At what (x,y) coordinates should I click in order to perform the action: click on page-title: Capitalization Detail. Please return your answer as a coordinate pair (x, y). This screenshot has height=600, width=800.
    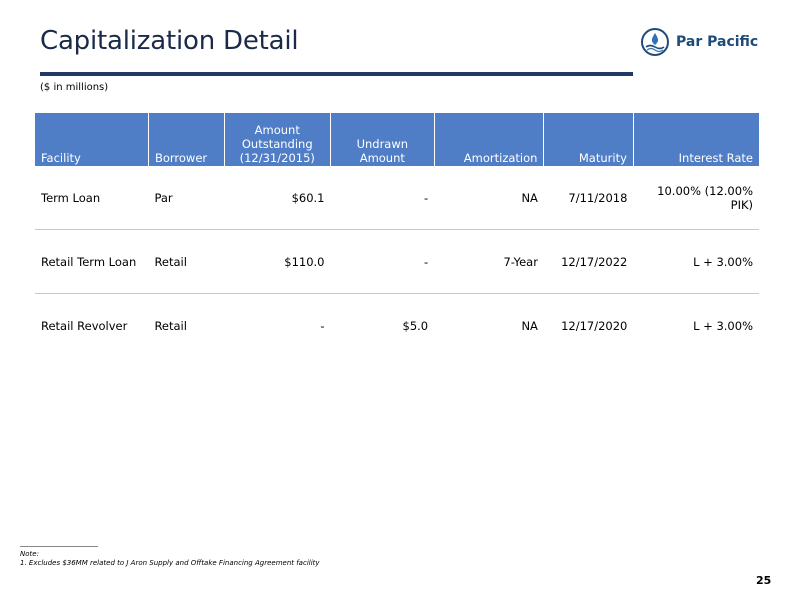
    Looking at the image, I should click on (169, 41).